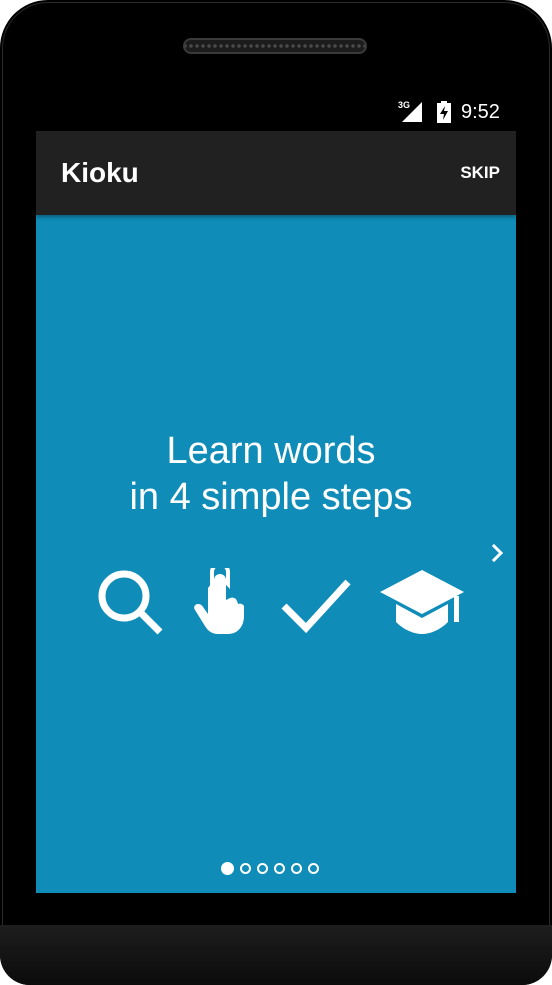 The image size is (552, 985). Describe the element at coordinates (271, 497) in the screenshot. I see `headline-line-2: in 4 simple steps` at that location.